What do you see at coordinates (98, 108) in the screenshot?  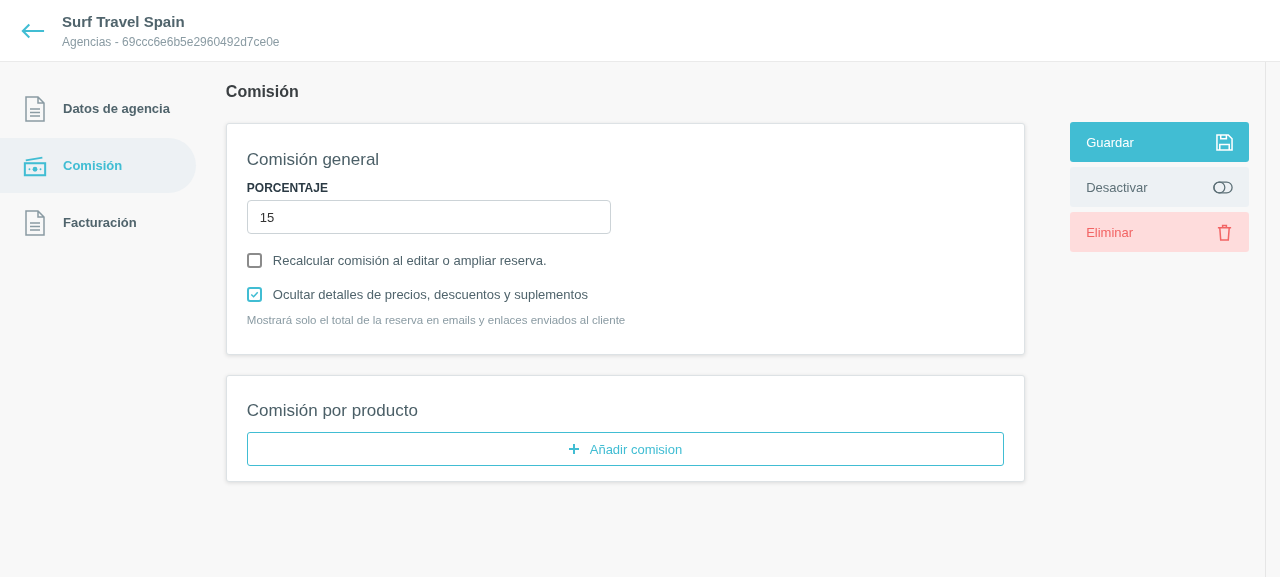 I see `sidebar-item: Datos de agencia` at bounding box center [98, 108].